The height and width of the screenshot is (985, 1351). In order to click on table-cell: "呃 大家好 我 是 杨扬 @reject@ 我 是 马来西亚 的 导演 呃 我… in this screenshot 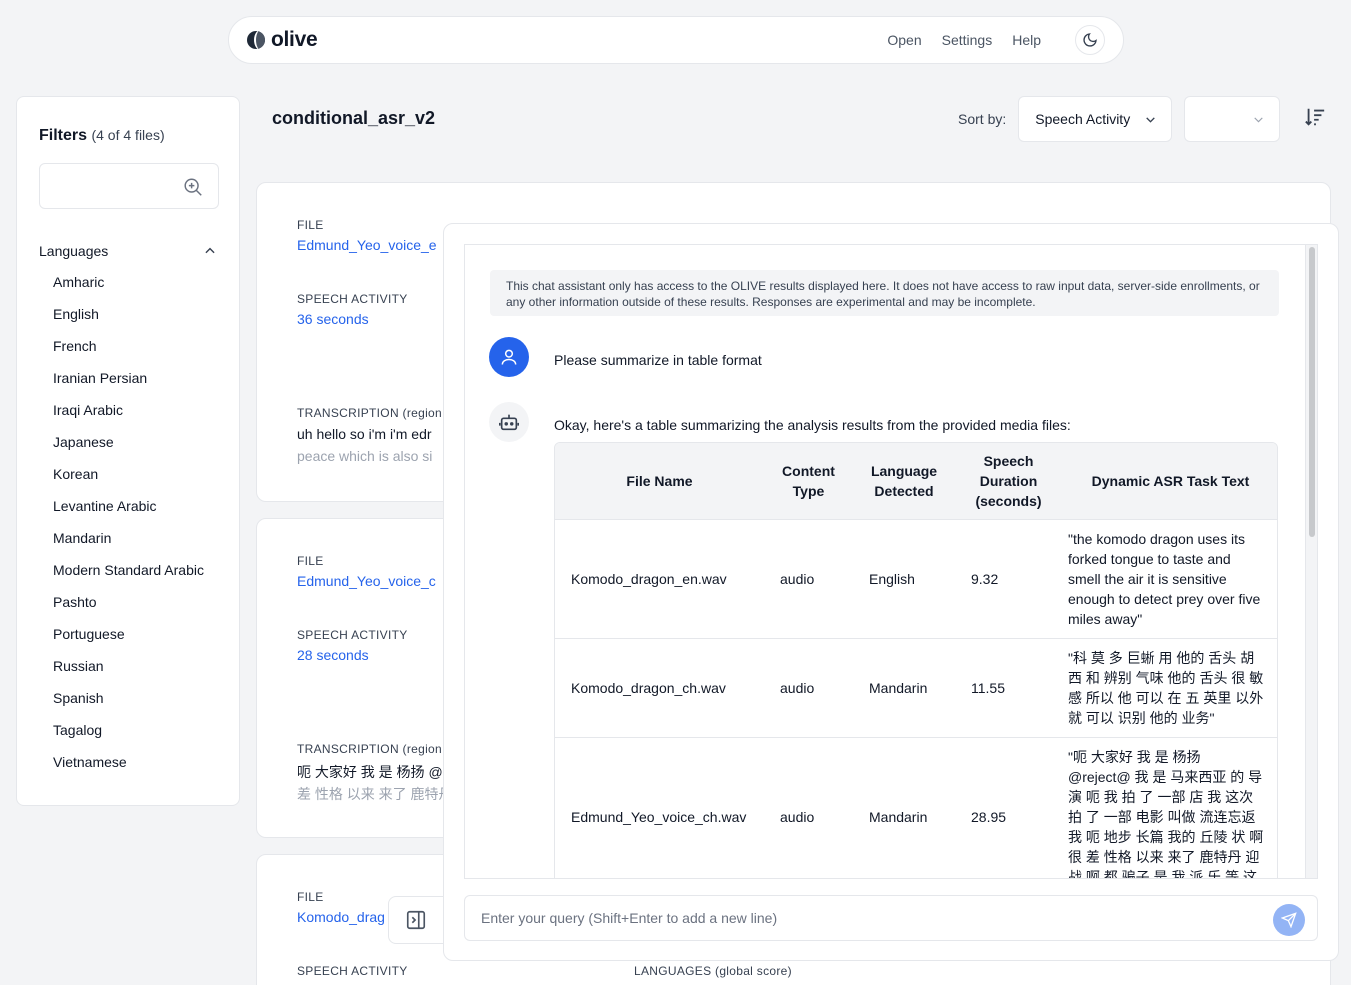, I will do `click(1169, 807)`.